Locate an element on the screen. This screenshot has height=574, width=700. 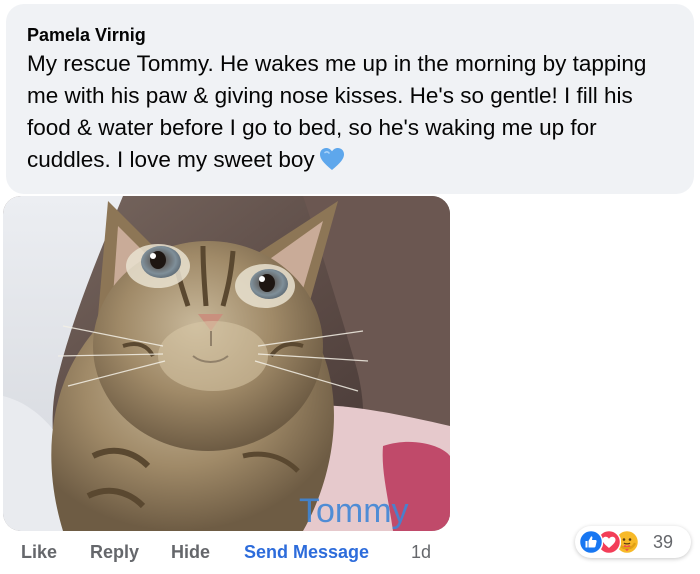
comment-timestamp: 1d is located at coordinates (421, 552).